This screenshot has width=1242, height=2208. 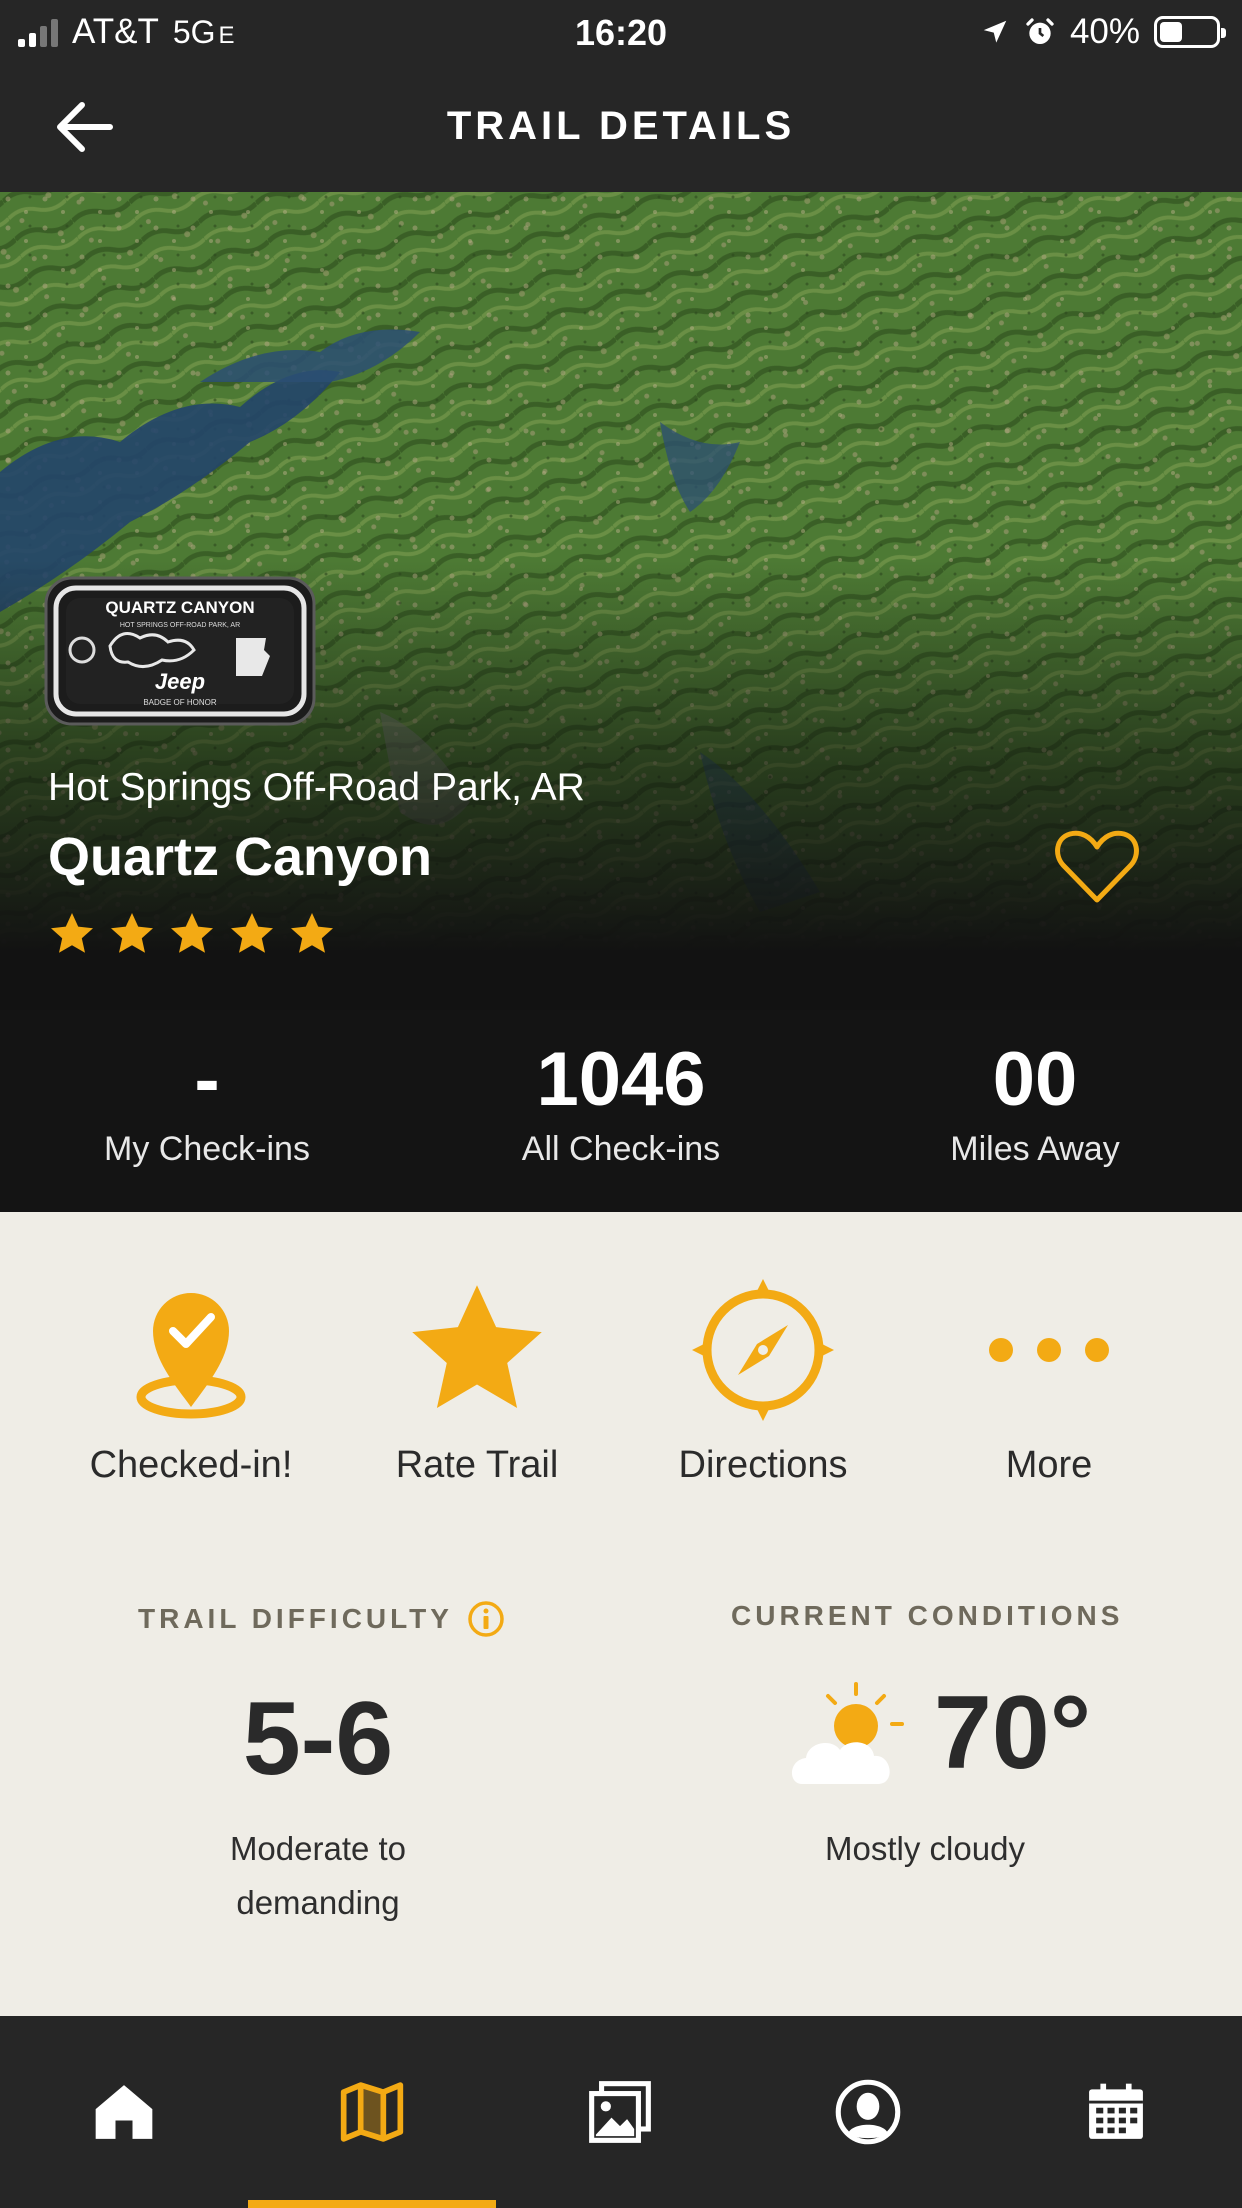 I want to click on status-bar: AT&T 5G E 16:20 40%, so click(x=621, y=32).